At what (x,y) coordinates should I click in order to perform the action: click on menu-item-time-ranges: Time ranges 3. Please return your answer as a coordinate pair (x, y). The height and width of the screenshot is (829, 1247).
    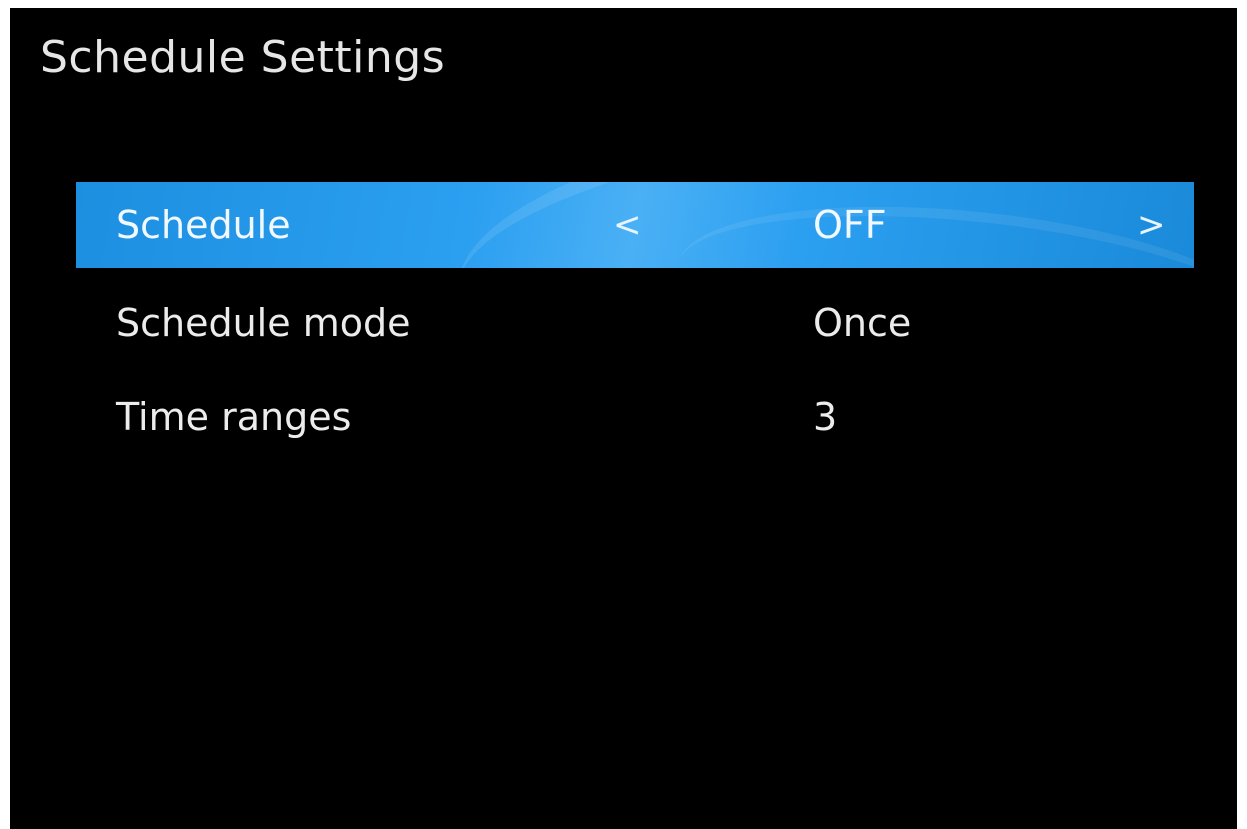
    Looking at the image, I should click on (635, 417).